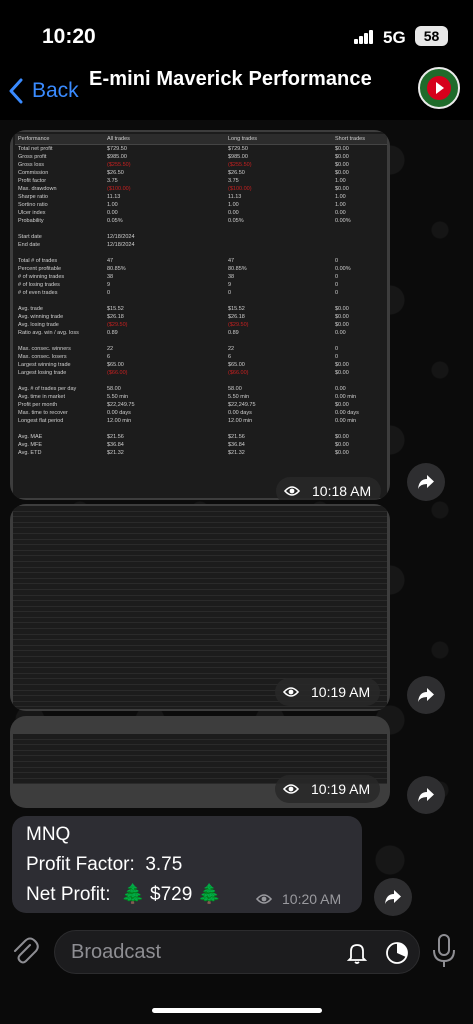  What do you see at coordinates (201, 181) in the screenshot?
I see `table-row: Profit factor 3.75 3.75 1.00` at bounding box center [201, 181].